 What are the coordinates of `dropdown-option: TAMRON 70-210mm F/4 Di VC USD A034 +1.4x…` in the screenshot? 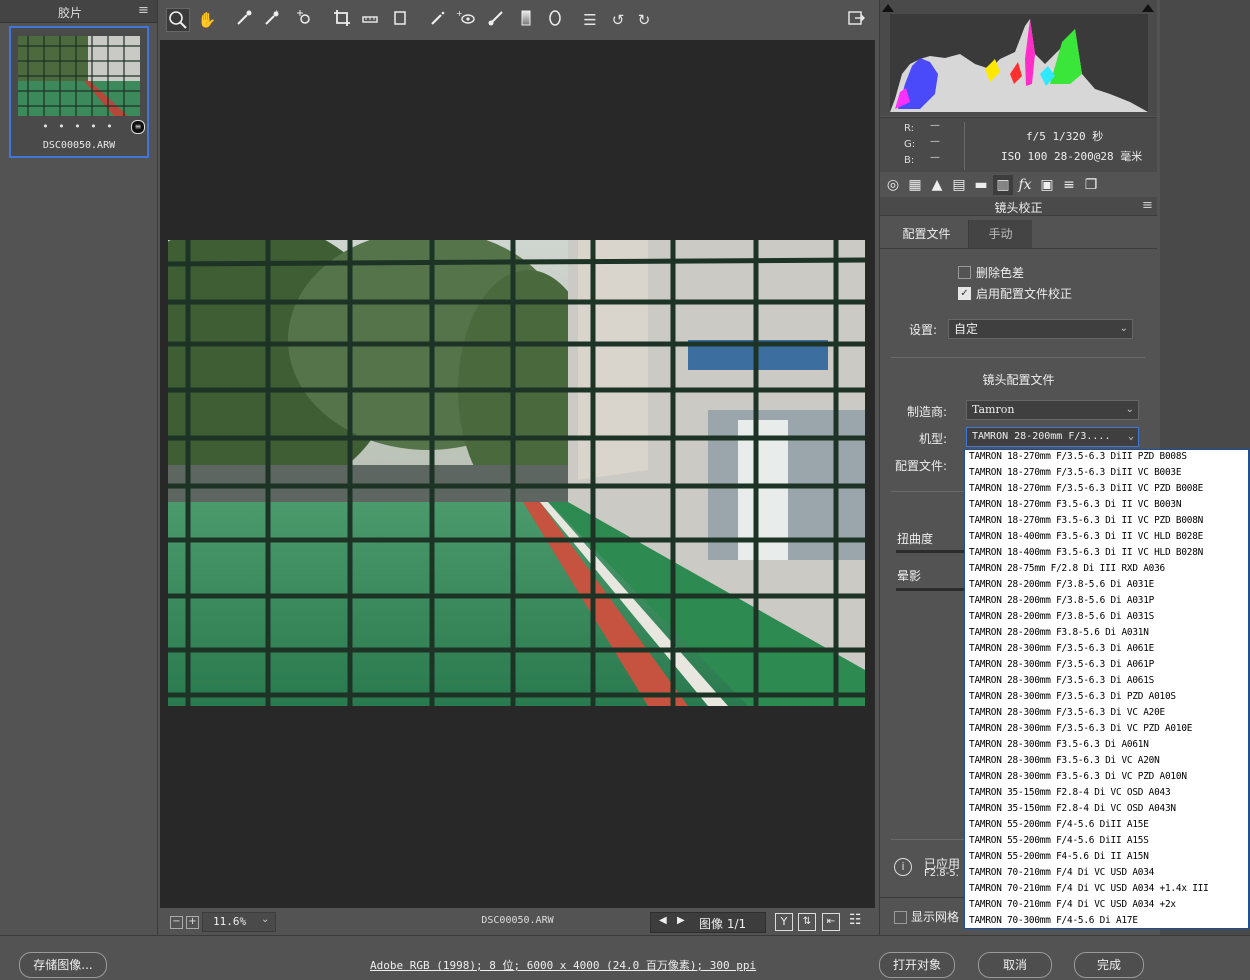 It's located at (1089, 888).